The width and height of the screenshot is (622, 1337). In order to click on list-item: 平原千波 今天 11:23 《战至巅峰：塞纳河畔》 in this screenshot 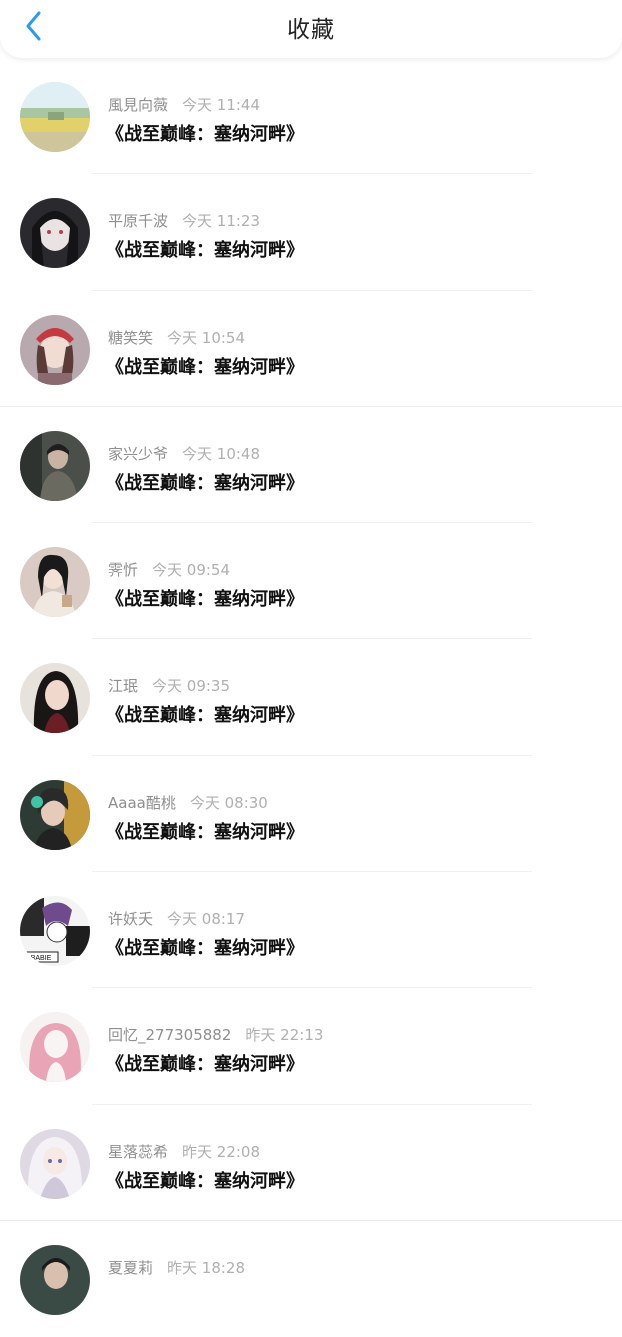, I will do `click(311, 232)`.